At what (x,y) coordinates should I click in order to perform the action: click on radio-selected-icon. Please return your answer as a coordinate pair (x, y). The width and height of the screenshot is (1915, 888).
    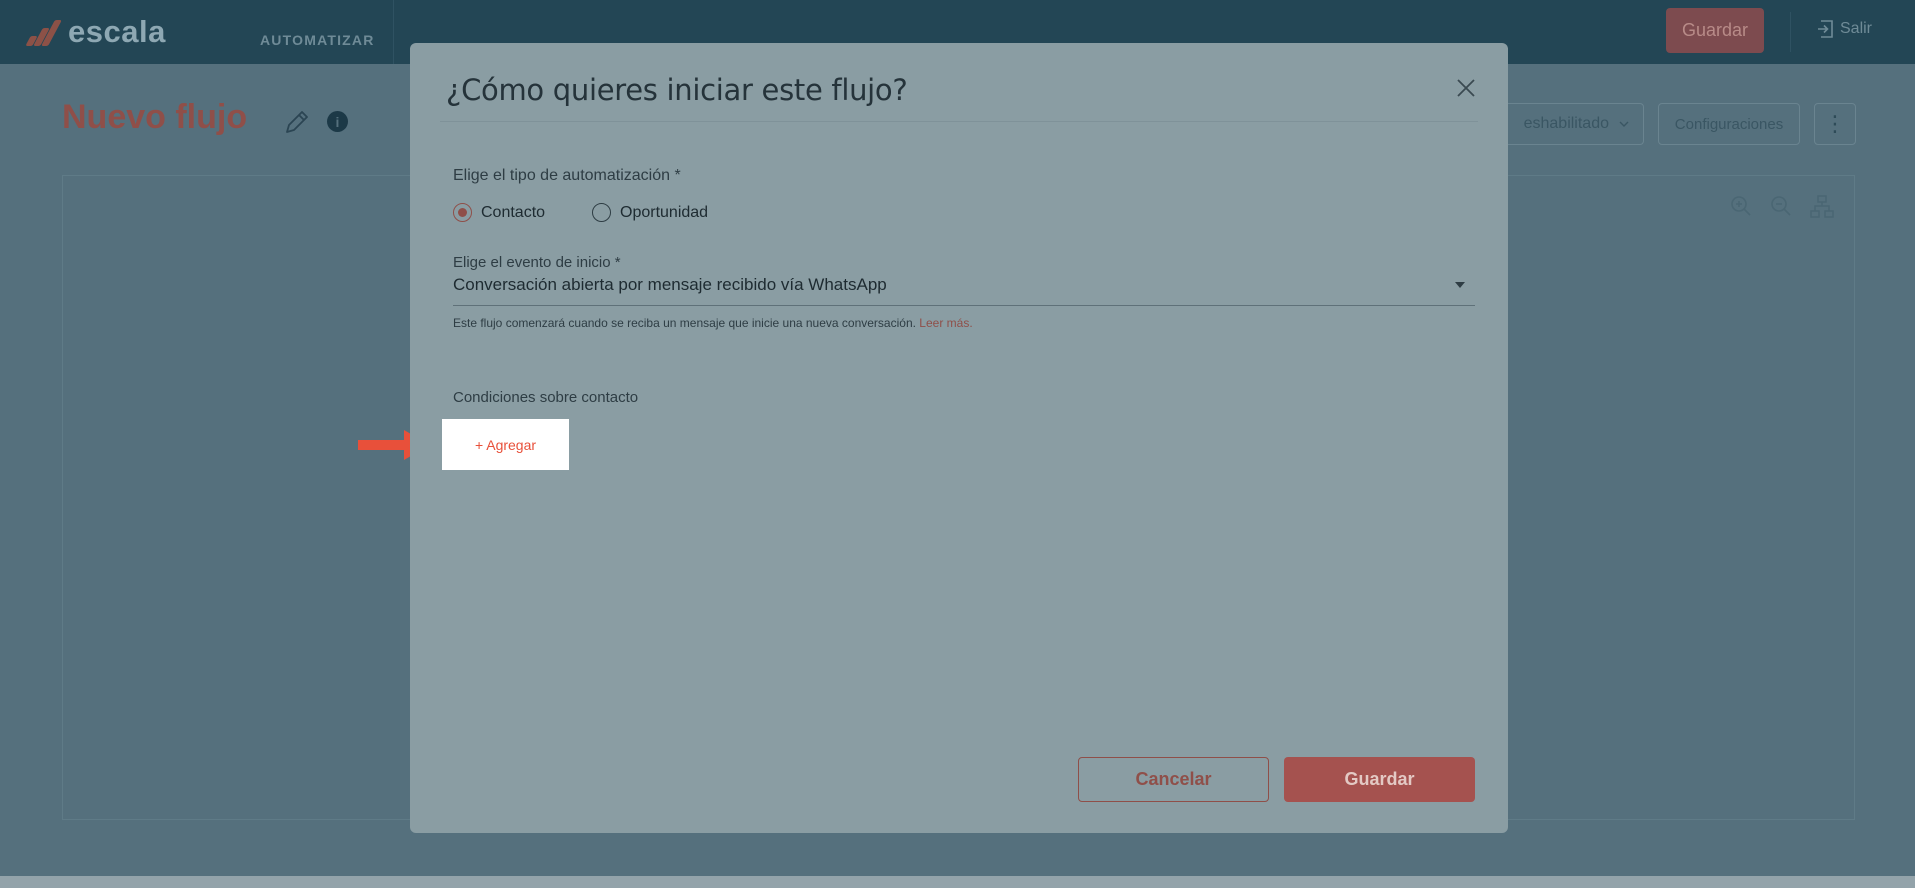
    Looking at the image, I should click on (462, 212).